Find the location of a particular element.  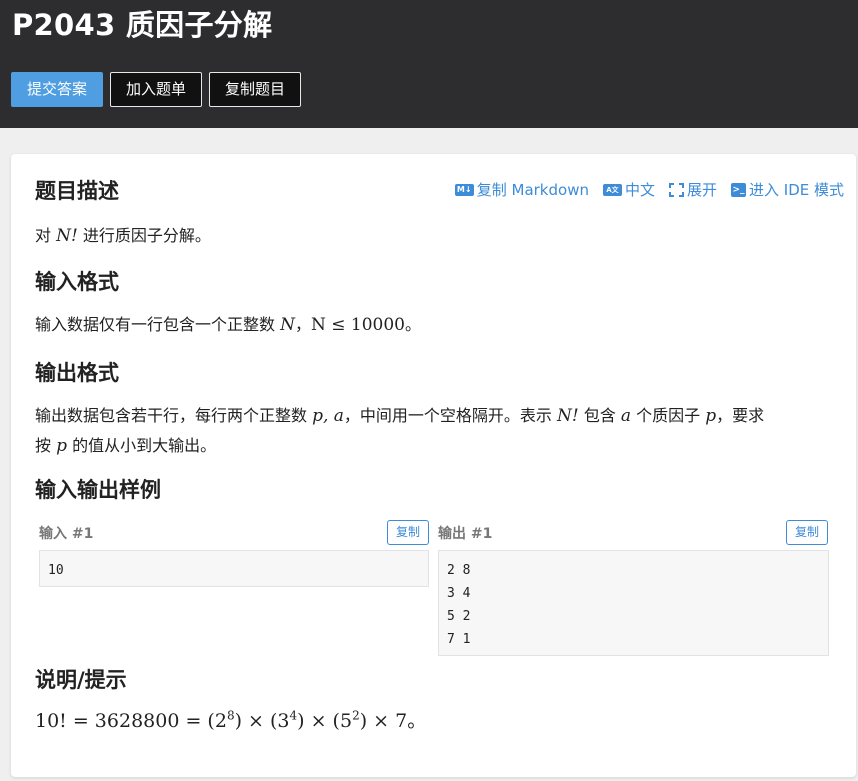

sample-input-label: 输入 #1 is located at coordinates (66, 534).